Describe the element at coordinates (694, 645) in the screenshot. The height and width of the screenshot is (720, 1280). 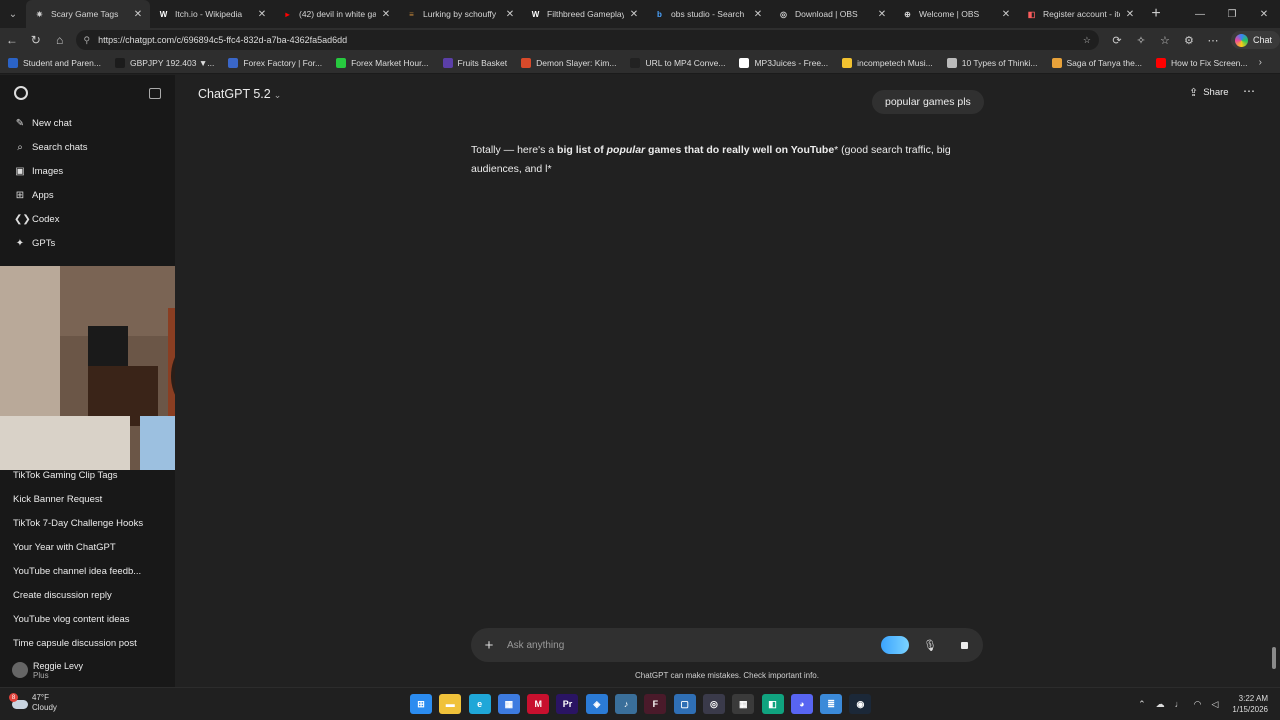
I see `prompt-input: Ask anything` at that location.